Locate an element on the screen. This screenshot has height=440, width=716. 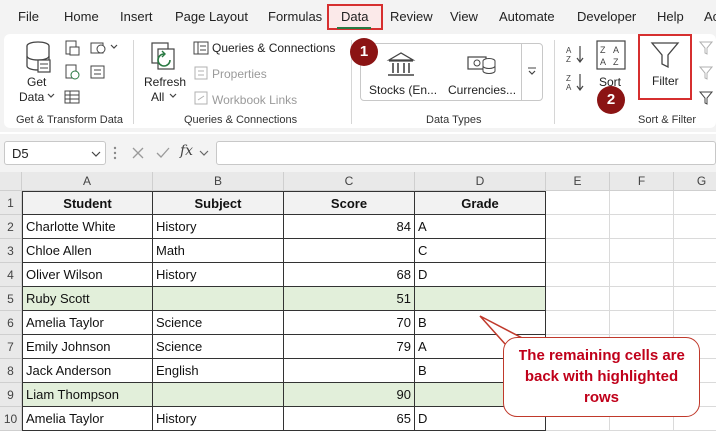
cell-student: Jack Anderson is located at coordinates (87, 371).